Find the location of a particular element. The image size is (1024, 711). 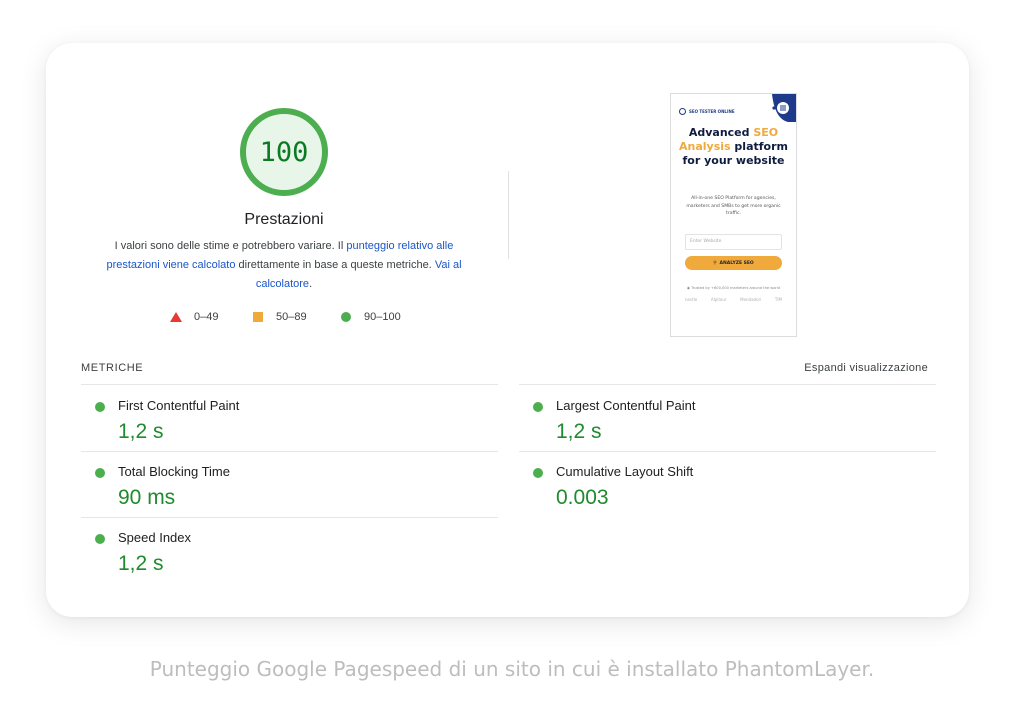

metric-name: Speed Index is located at coordinates (155, 537).